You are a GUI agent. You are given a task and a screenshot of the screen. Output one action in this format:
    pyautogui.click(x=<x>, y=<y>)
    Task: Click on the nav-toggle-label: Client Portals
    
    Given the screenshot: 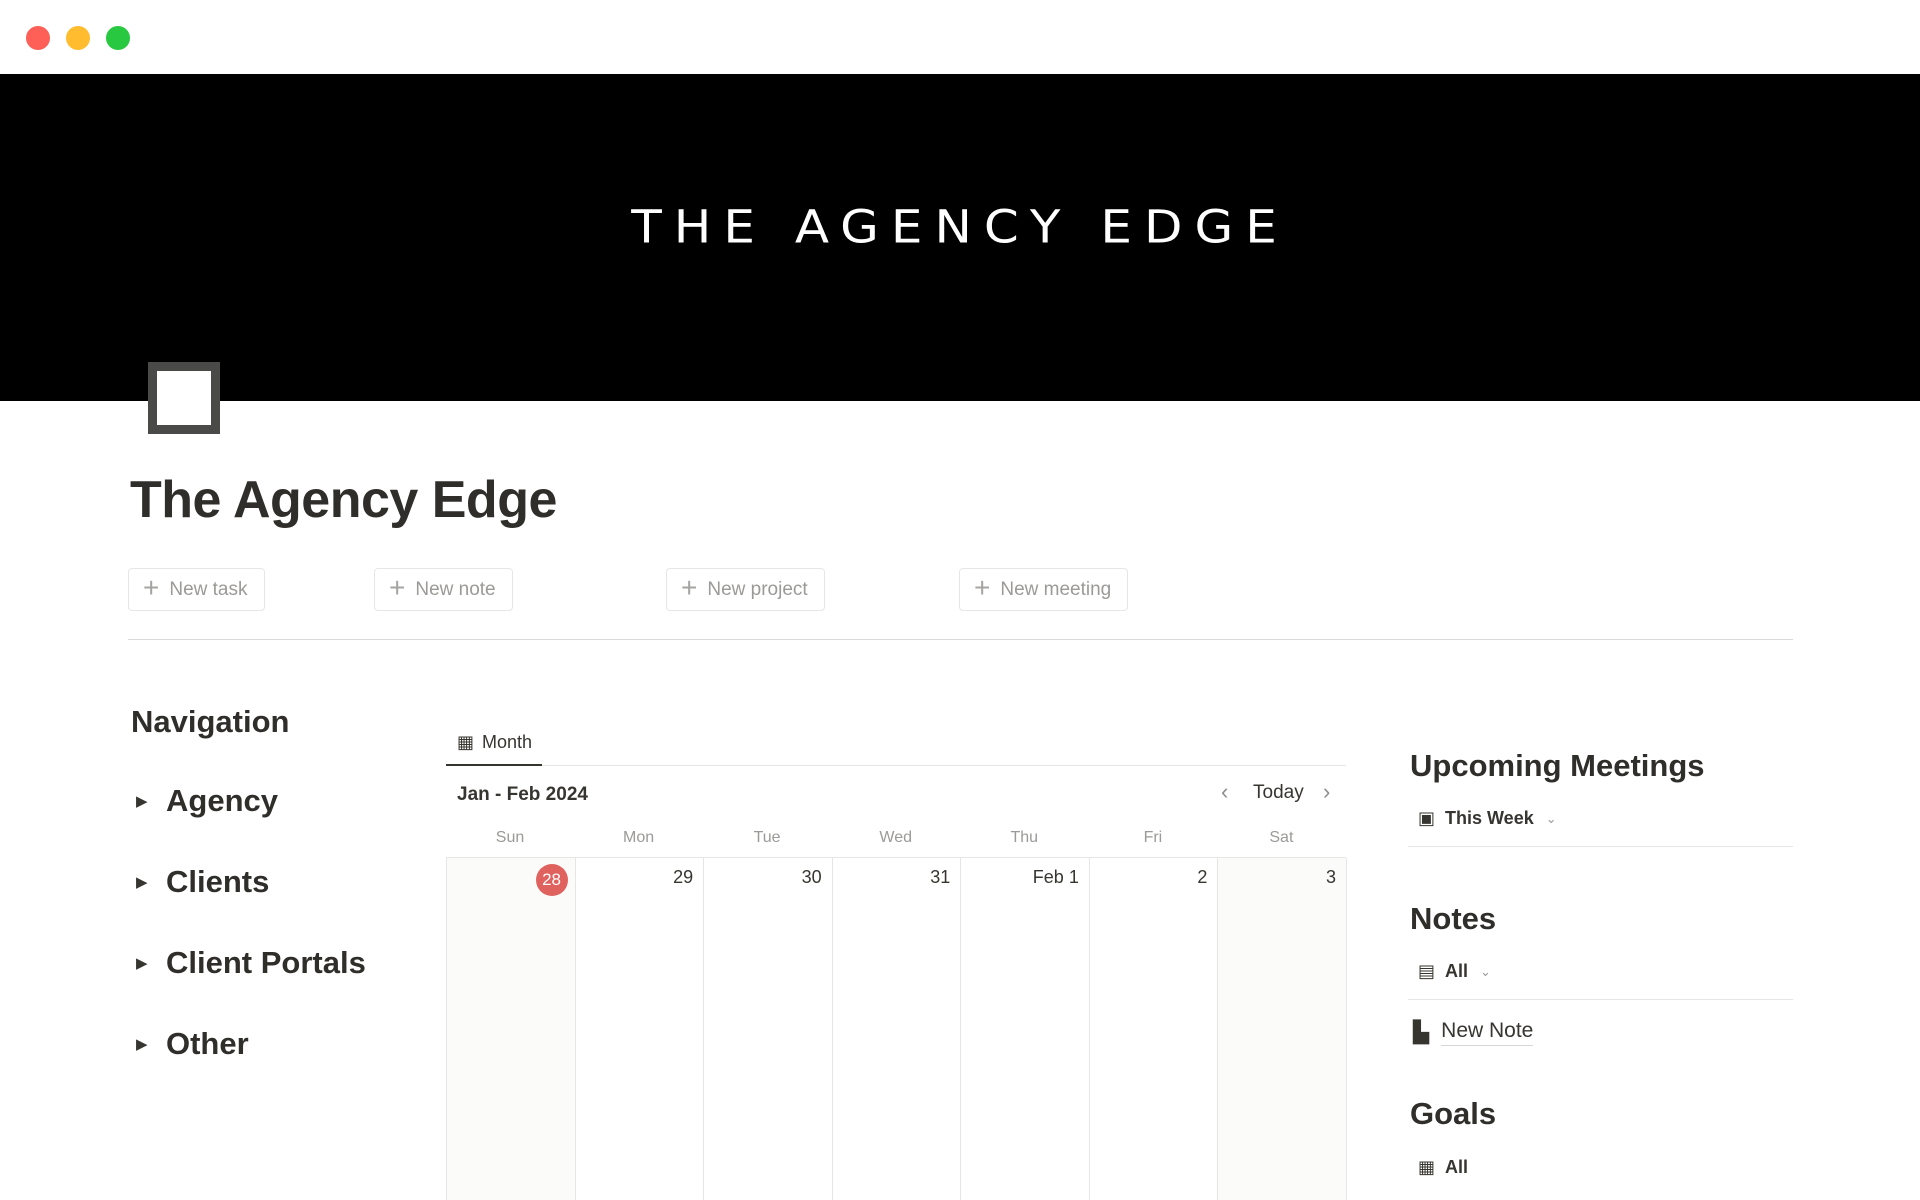 What is the action you would take?
    pyautogui.click(x=266, y=962)
    